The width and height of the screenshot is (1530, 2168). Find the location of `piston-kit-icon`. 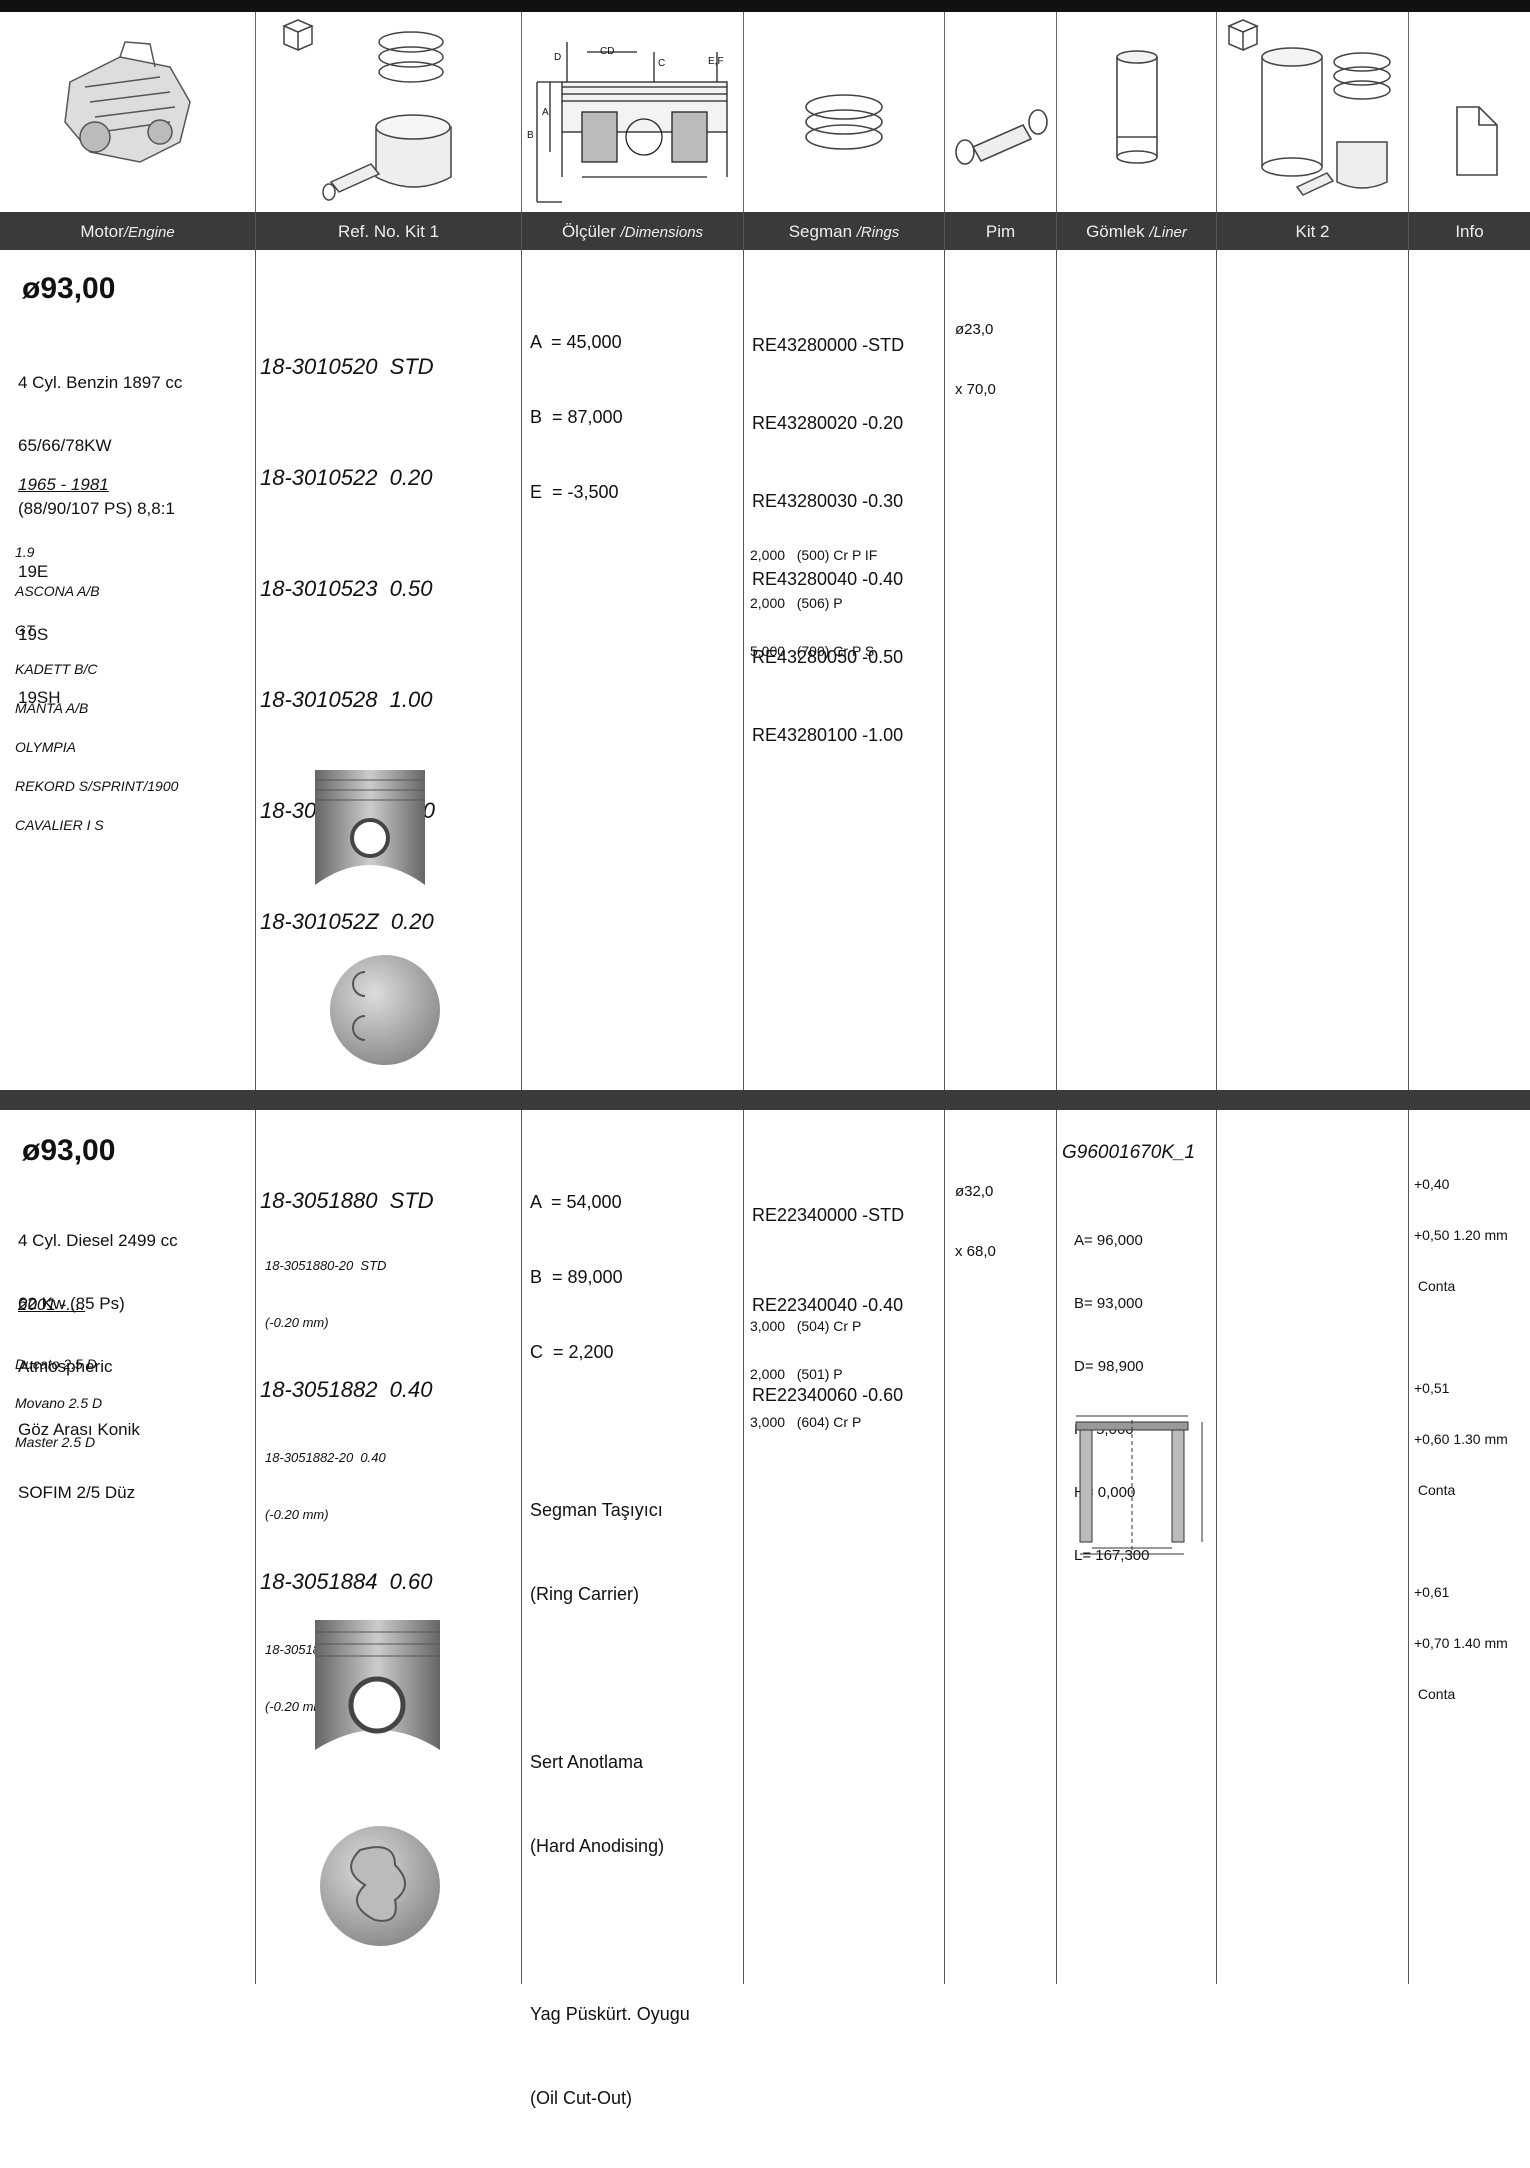

piston-kit-icon is located at coordinates (367, 110).